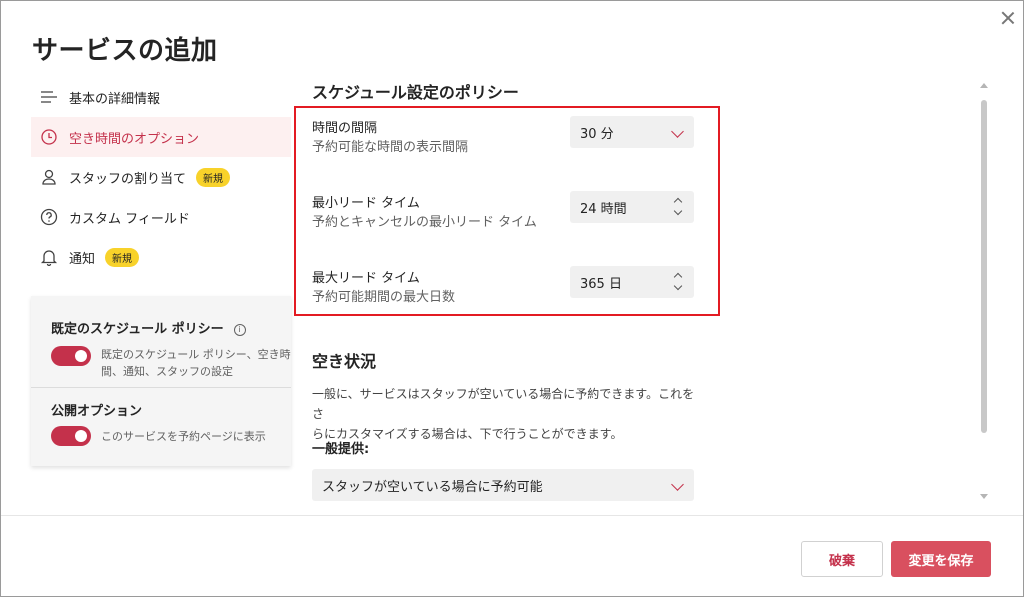  Describe the element at coordinates (432, 487) in the screenshot. I see `general-availability-value: スタッフが空いている場合に予約可能` at that location.